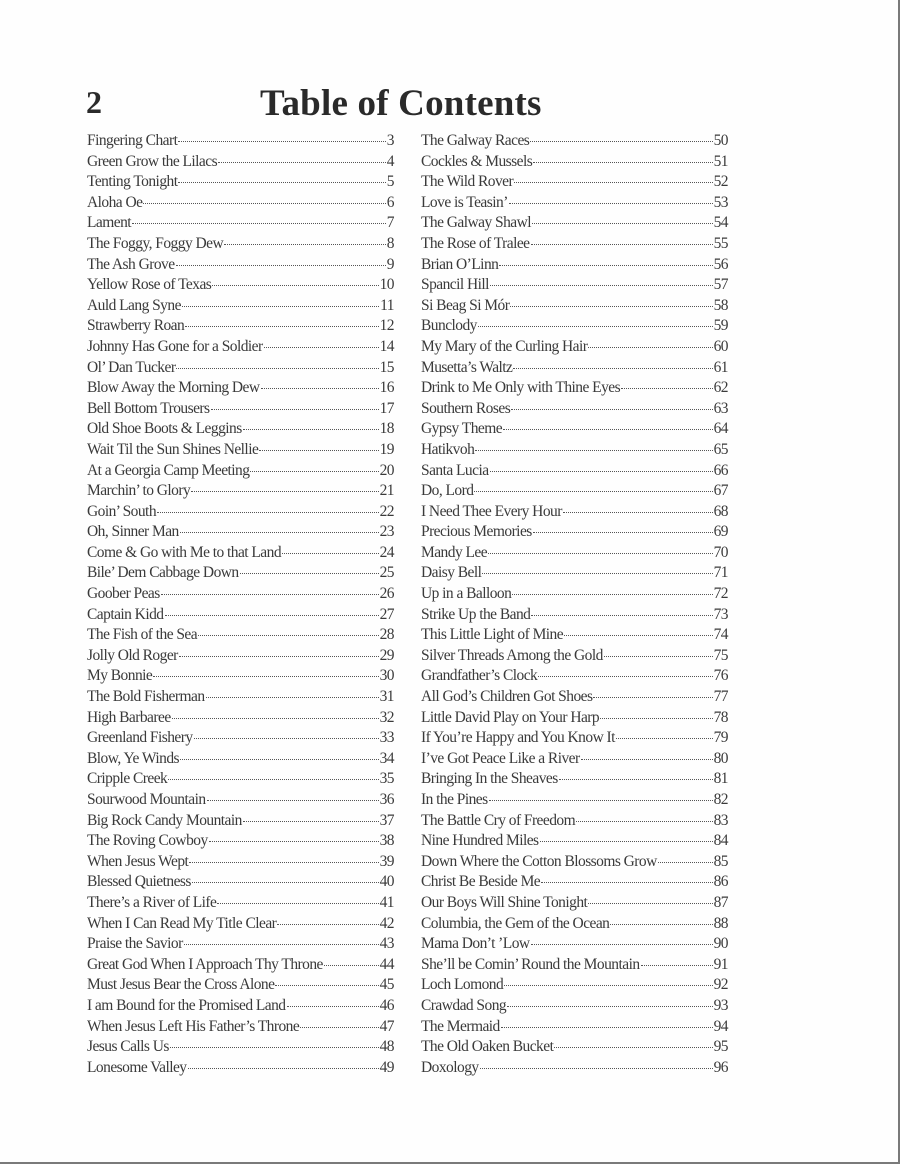  What do you see at coordinates (241, 470) in the screenshot?
I see `toc-entry: At a Georgia Camp Meeting 20` at bounding box center [241, 470].